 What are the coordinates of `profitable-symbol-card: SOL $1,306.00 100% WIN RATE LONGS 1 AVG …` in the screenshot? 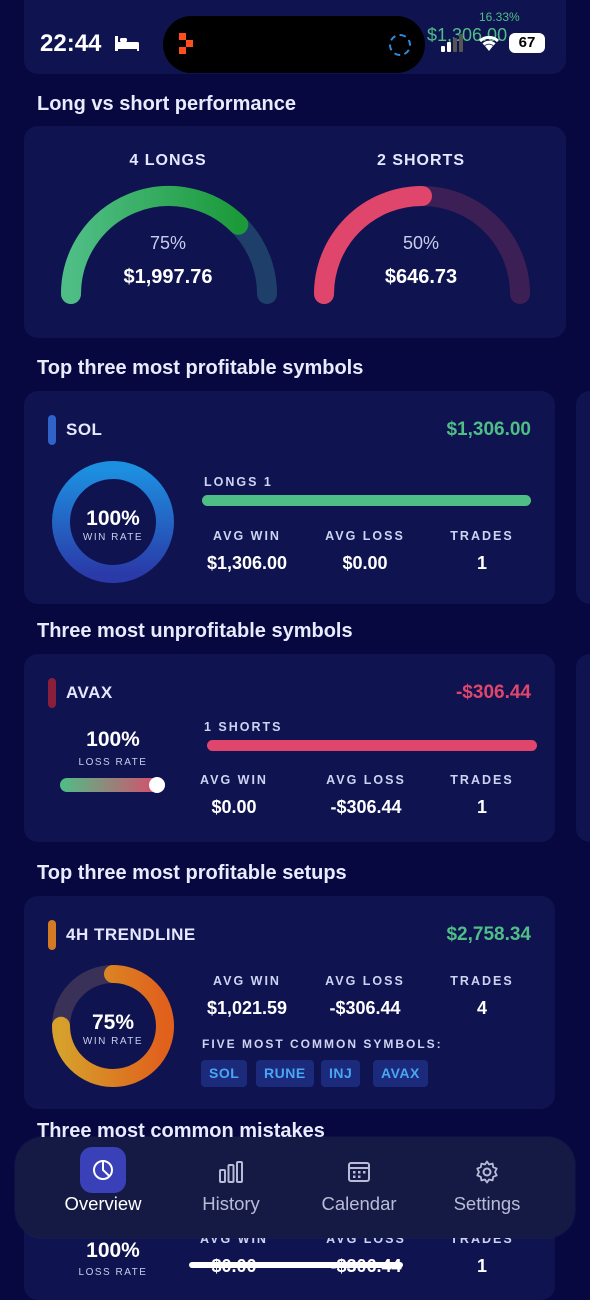 It's located at (289, 497).